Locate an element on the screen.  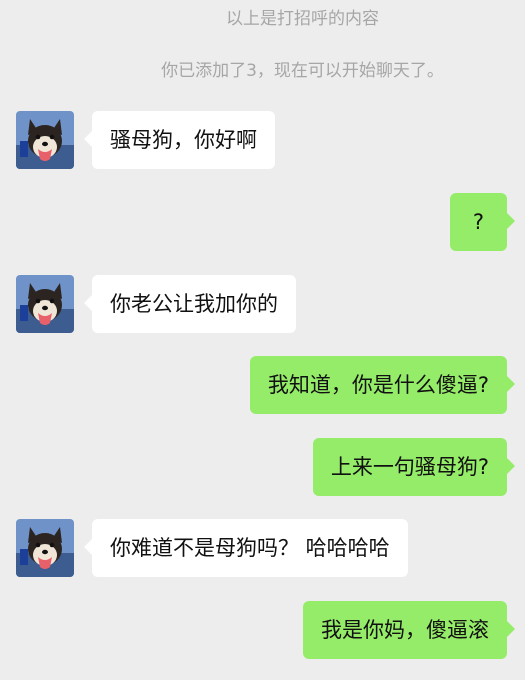
message-bubble-incoming: 骚母狗，你好啊 is located at coordinates (179, 140).